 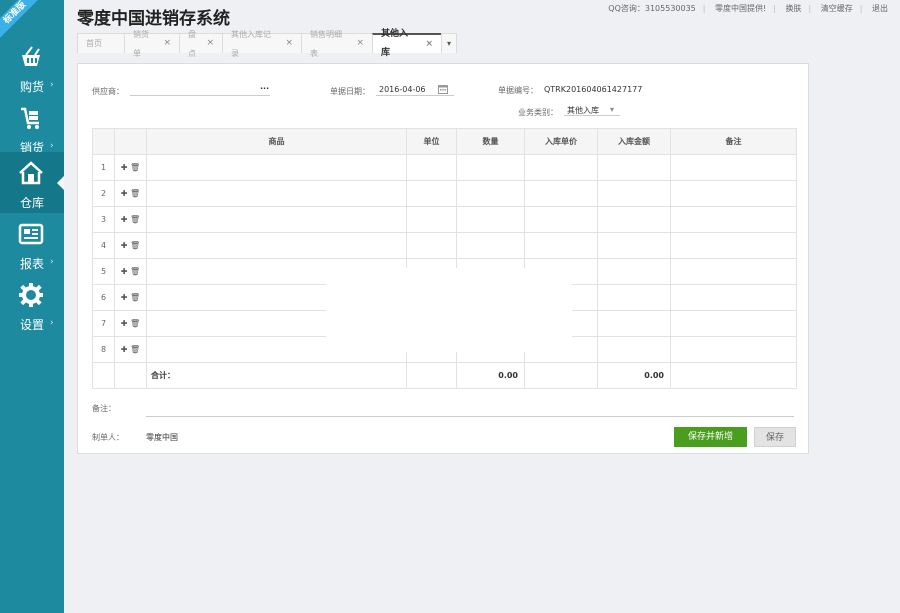 What do you see at coordinates (104, 408) in the screenshot?
I see `remark-label: 备注：` at bounding box center [104, 408].